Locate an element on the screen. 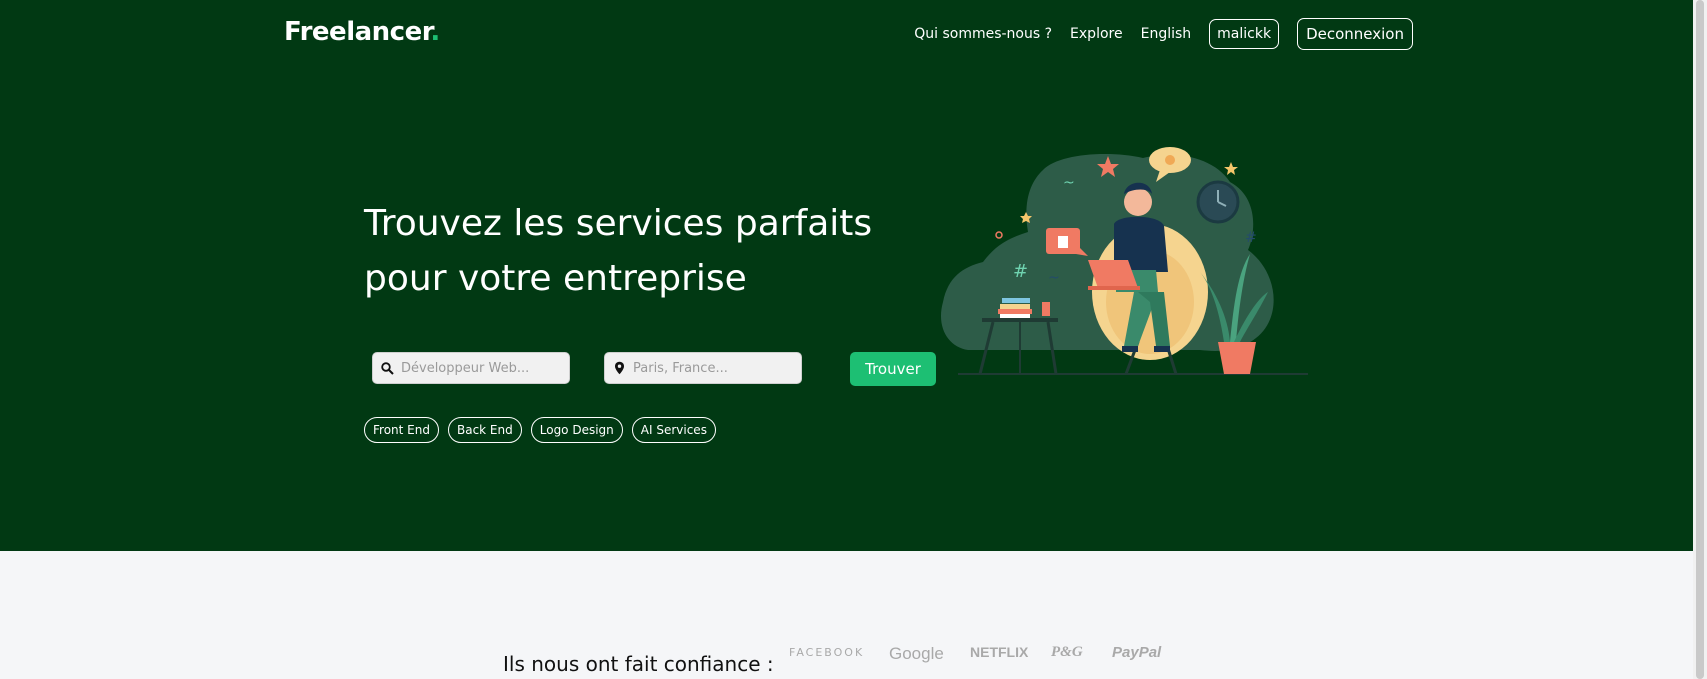 This screenshot has width=1707, height=679. brand-netflix: NETFLIX is located at coordinates (999, 652).